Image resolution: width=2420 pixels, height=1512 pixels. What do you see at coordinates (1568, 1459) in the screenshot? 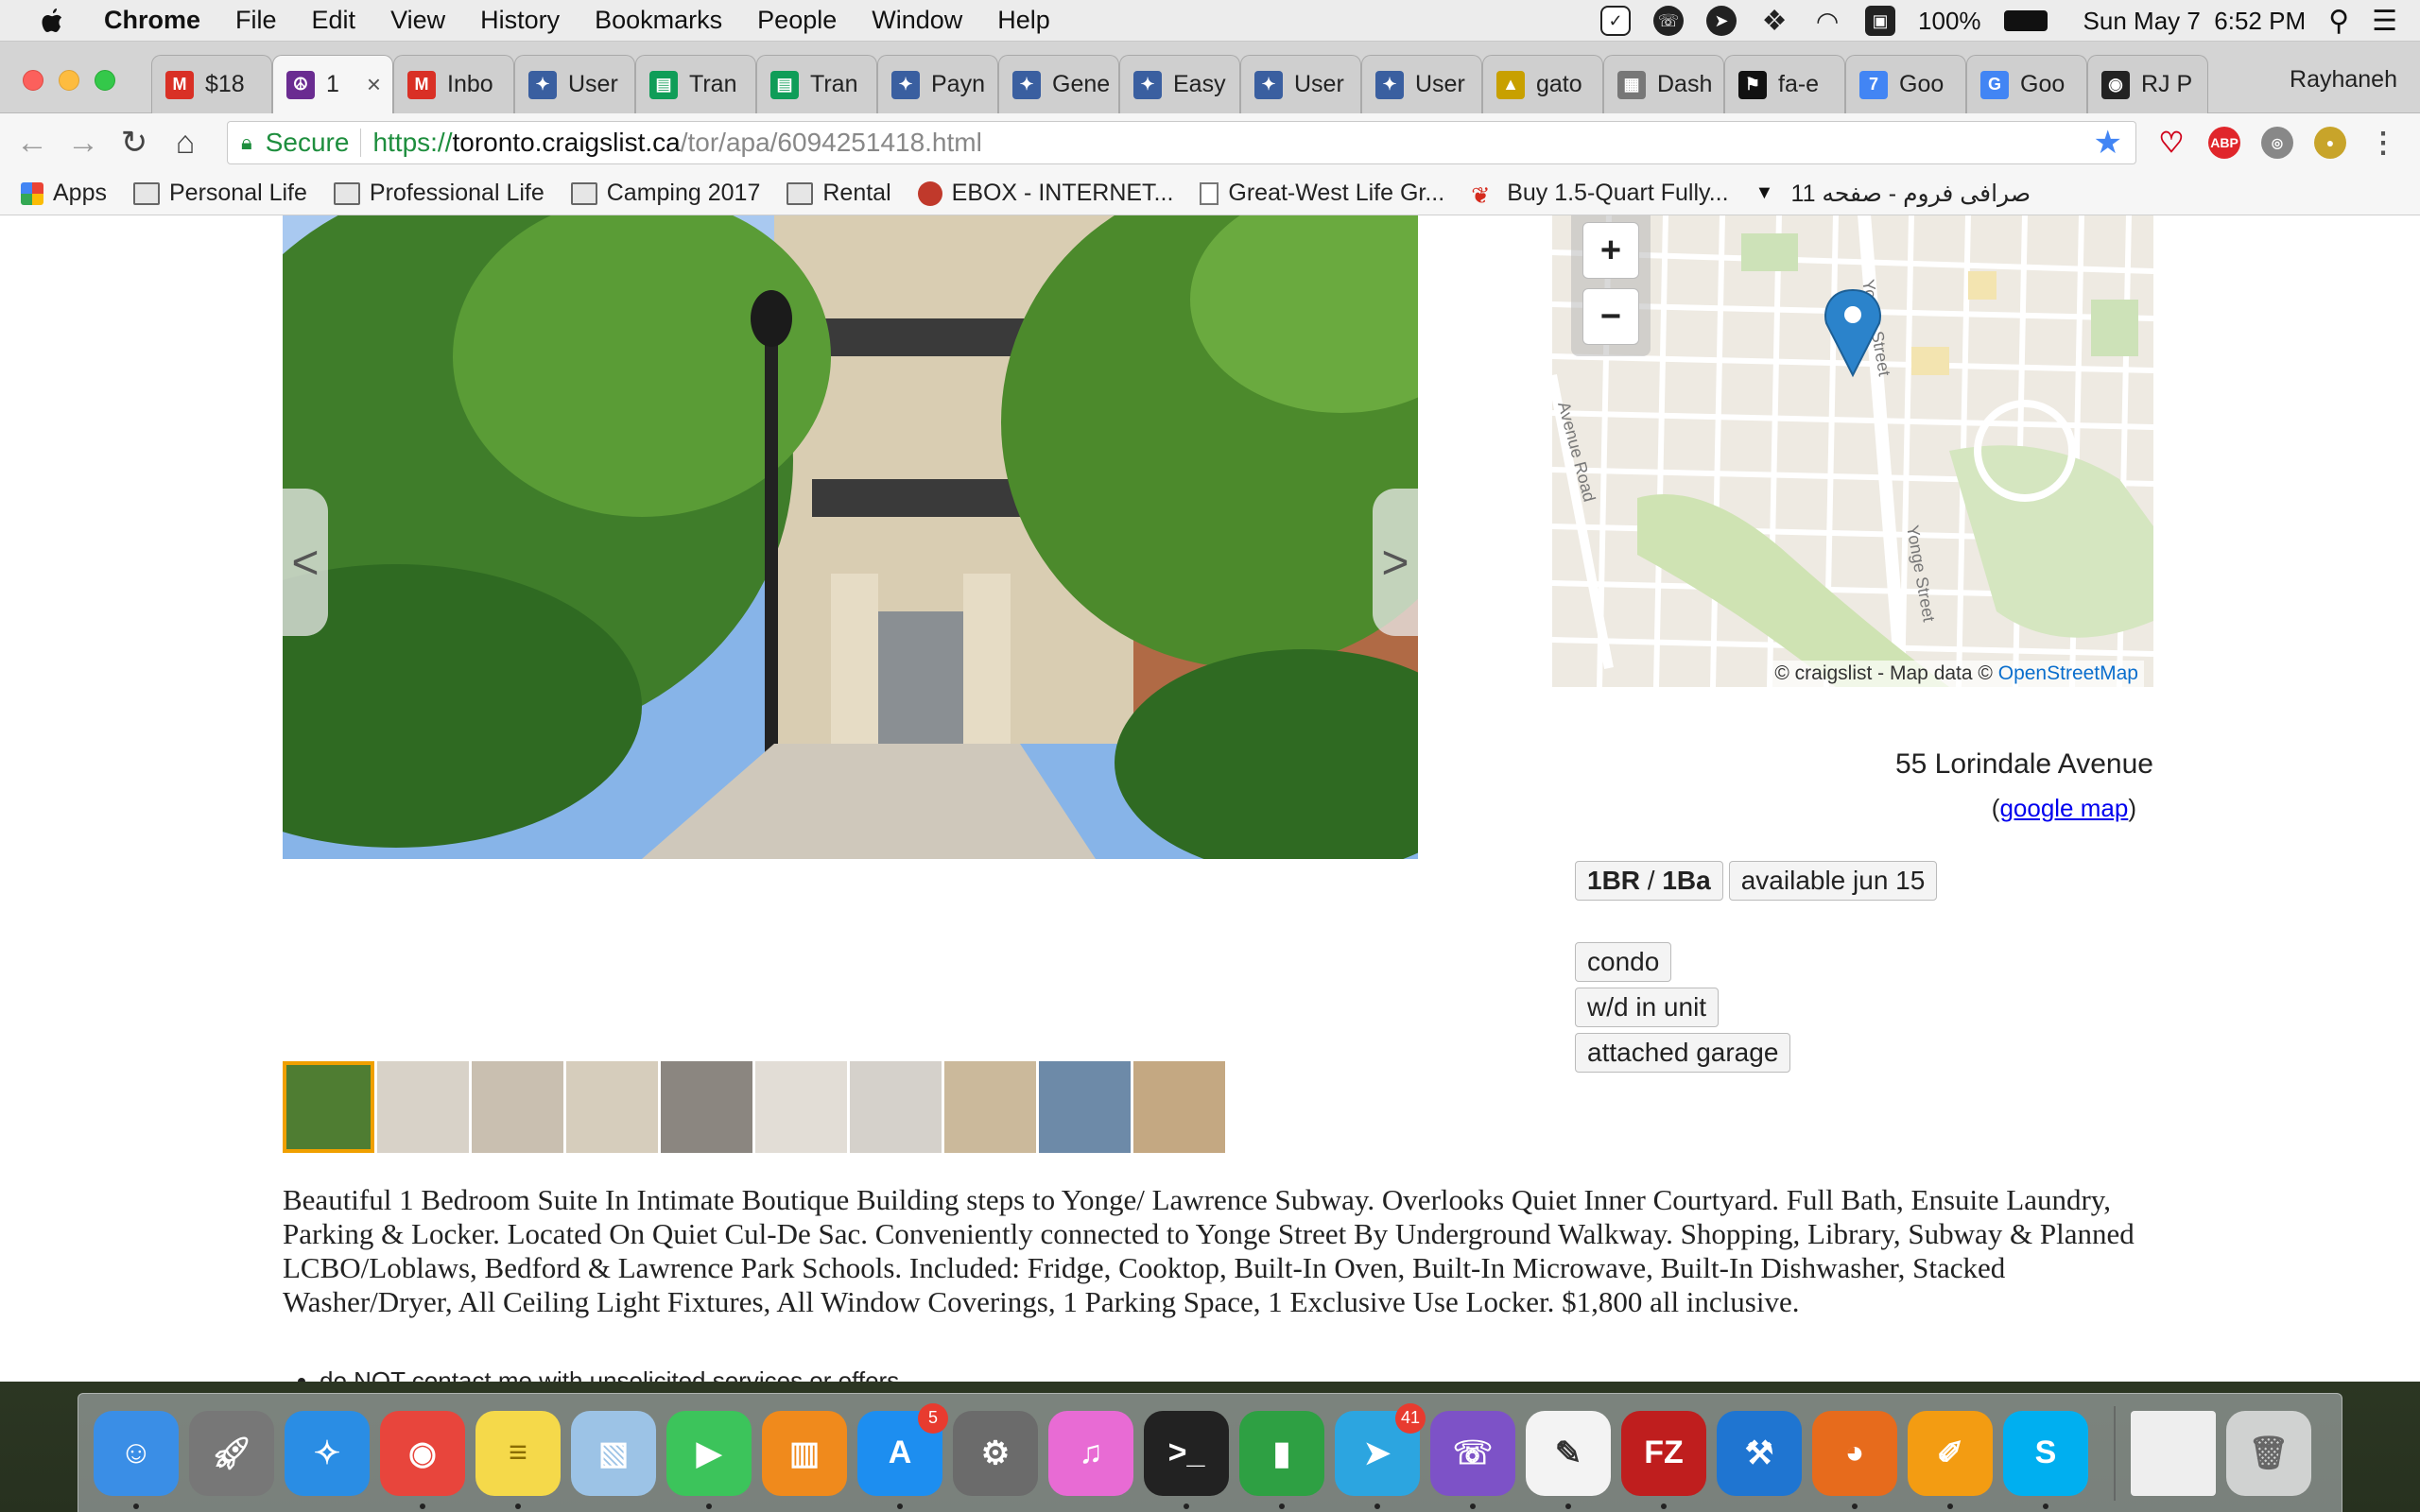
I see `textedit-icon: ✎` at bounding box center [1568, 1459].